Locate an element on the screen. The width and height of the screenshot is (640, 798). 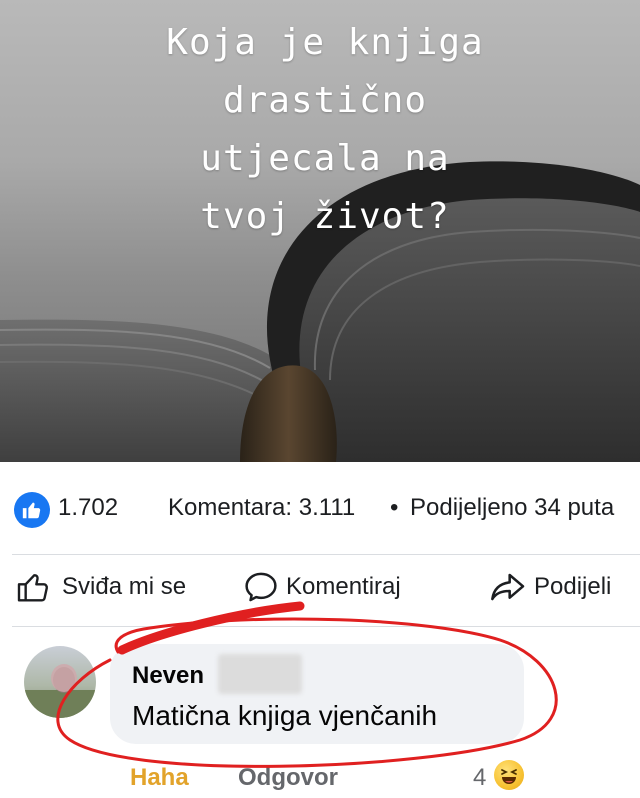
comment-text: Matična knjiga vjenčanih is located at coordinates (285, 715).